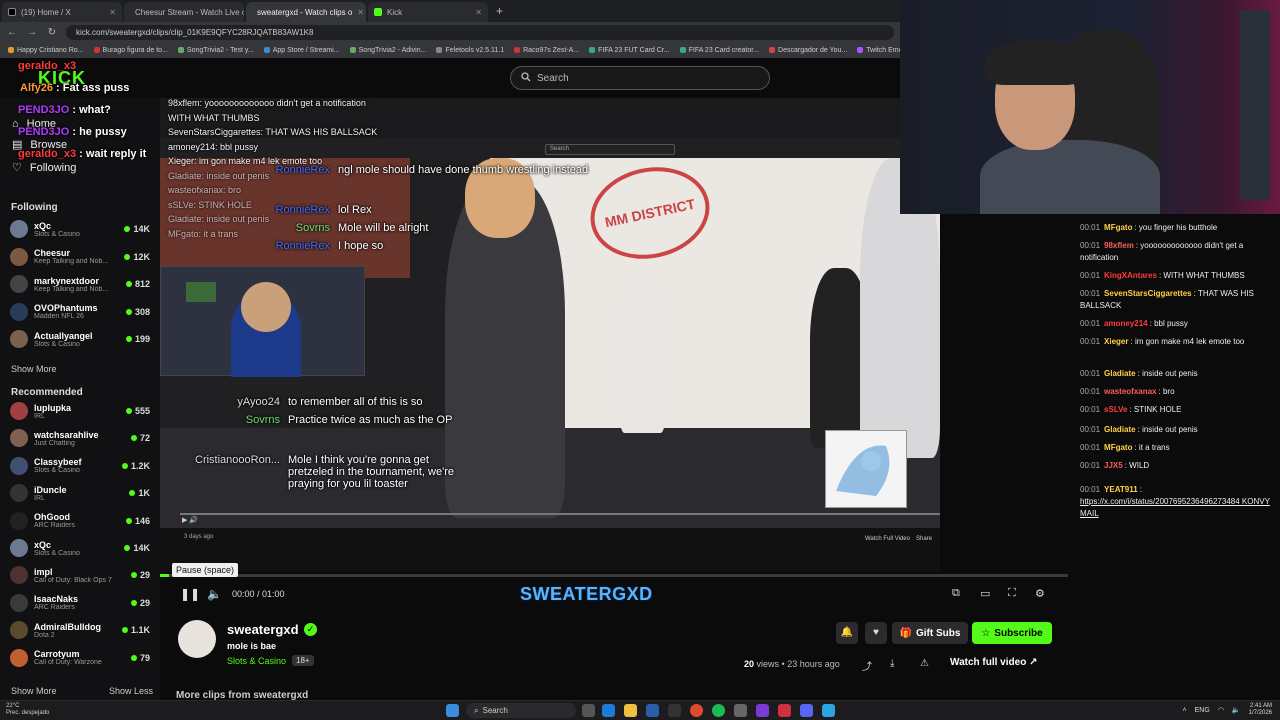 The image size is (1280, 720). I want to click on bookmark-item: Twitch Emote Resizer, so click(878, 50).